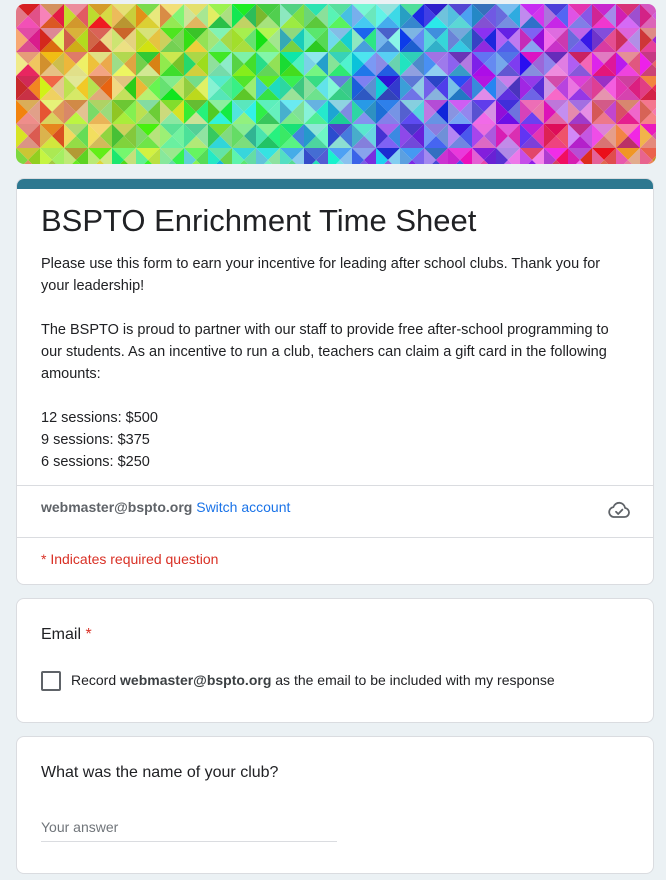 The height and width of the screenshot is (880, 666). Describe the element at coordinates (335, 184) in the screenshot. I see `accent-strip` at that location.